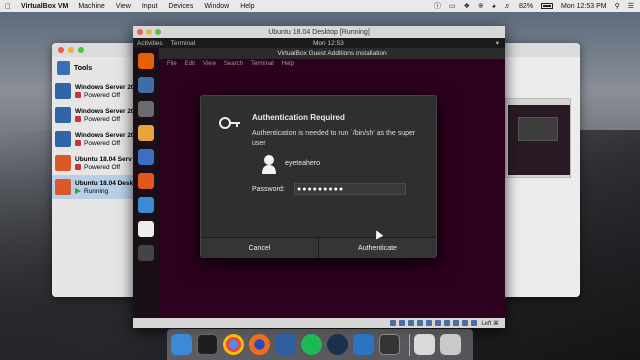 The width and height of the screenshot is (640, 360). Describe the element at coordinates (44, 6) in the screenshot. I see `app-menu: VirtualBox VM` at that location.